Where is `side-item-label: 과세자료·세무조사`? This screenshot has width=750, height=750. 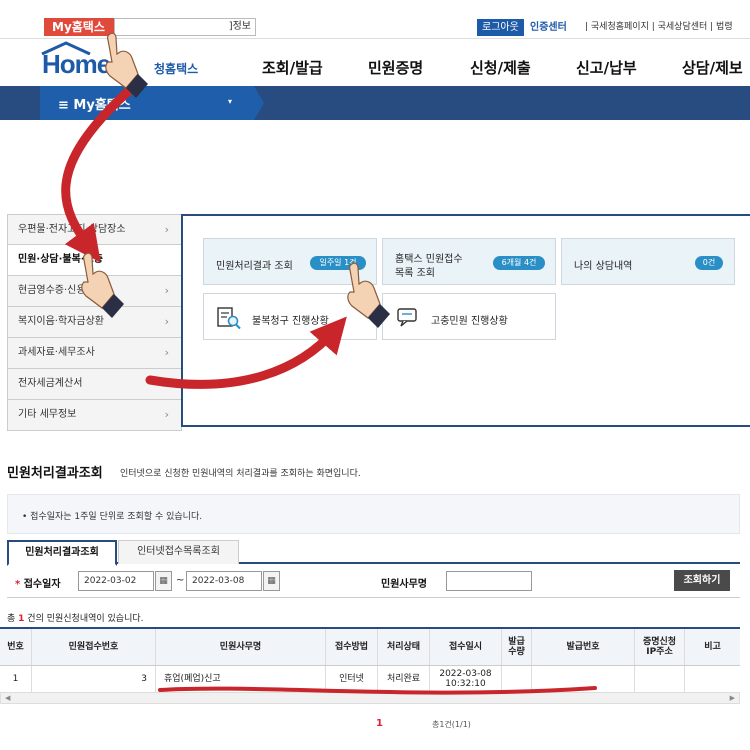
side-item-label: 과세자료·세무조사 is located at coordinates (56, 352).